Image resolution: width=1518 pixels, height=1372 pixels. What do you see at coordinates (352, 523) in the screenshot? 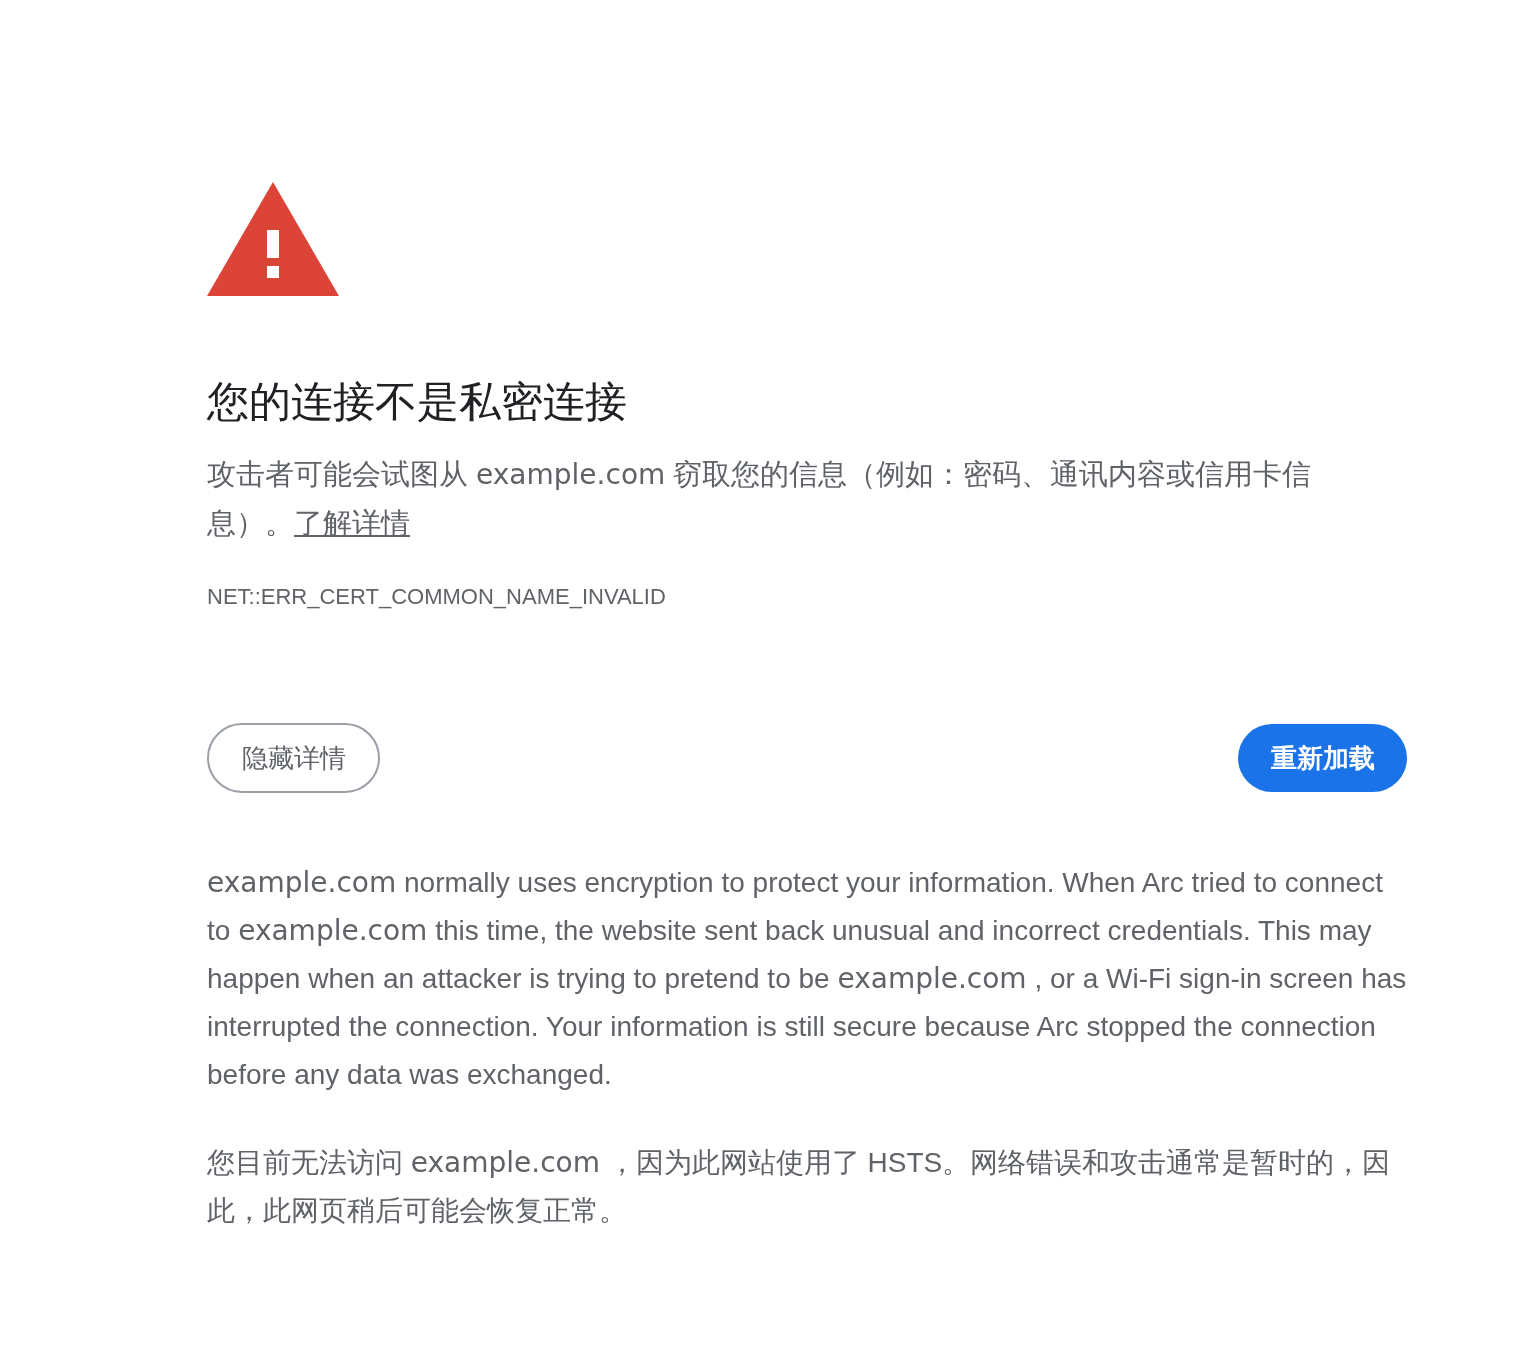
I see `learn-more-link: 了解详情` at bounding box center [352, 523].